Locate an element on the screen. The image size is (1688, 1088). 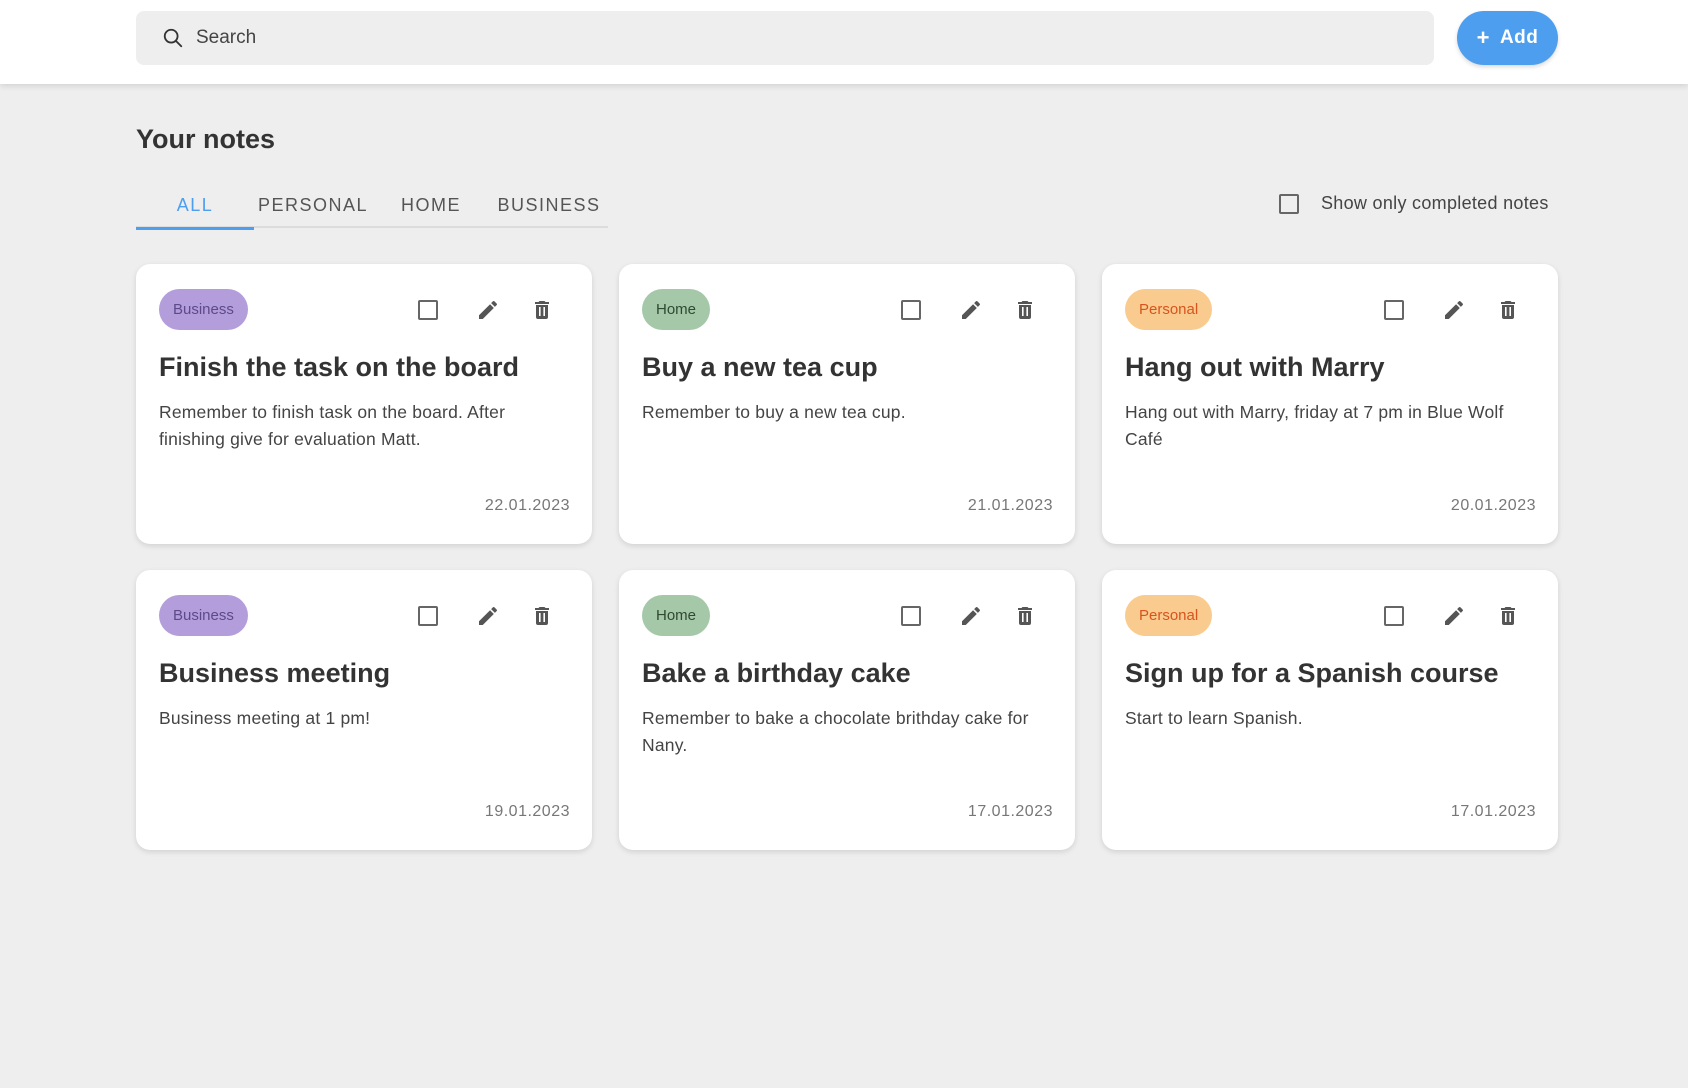
note-title: Sign up for a Spanish course is located at coordinates (1312, 673).